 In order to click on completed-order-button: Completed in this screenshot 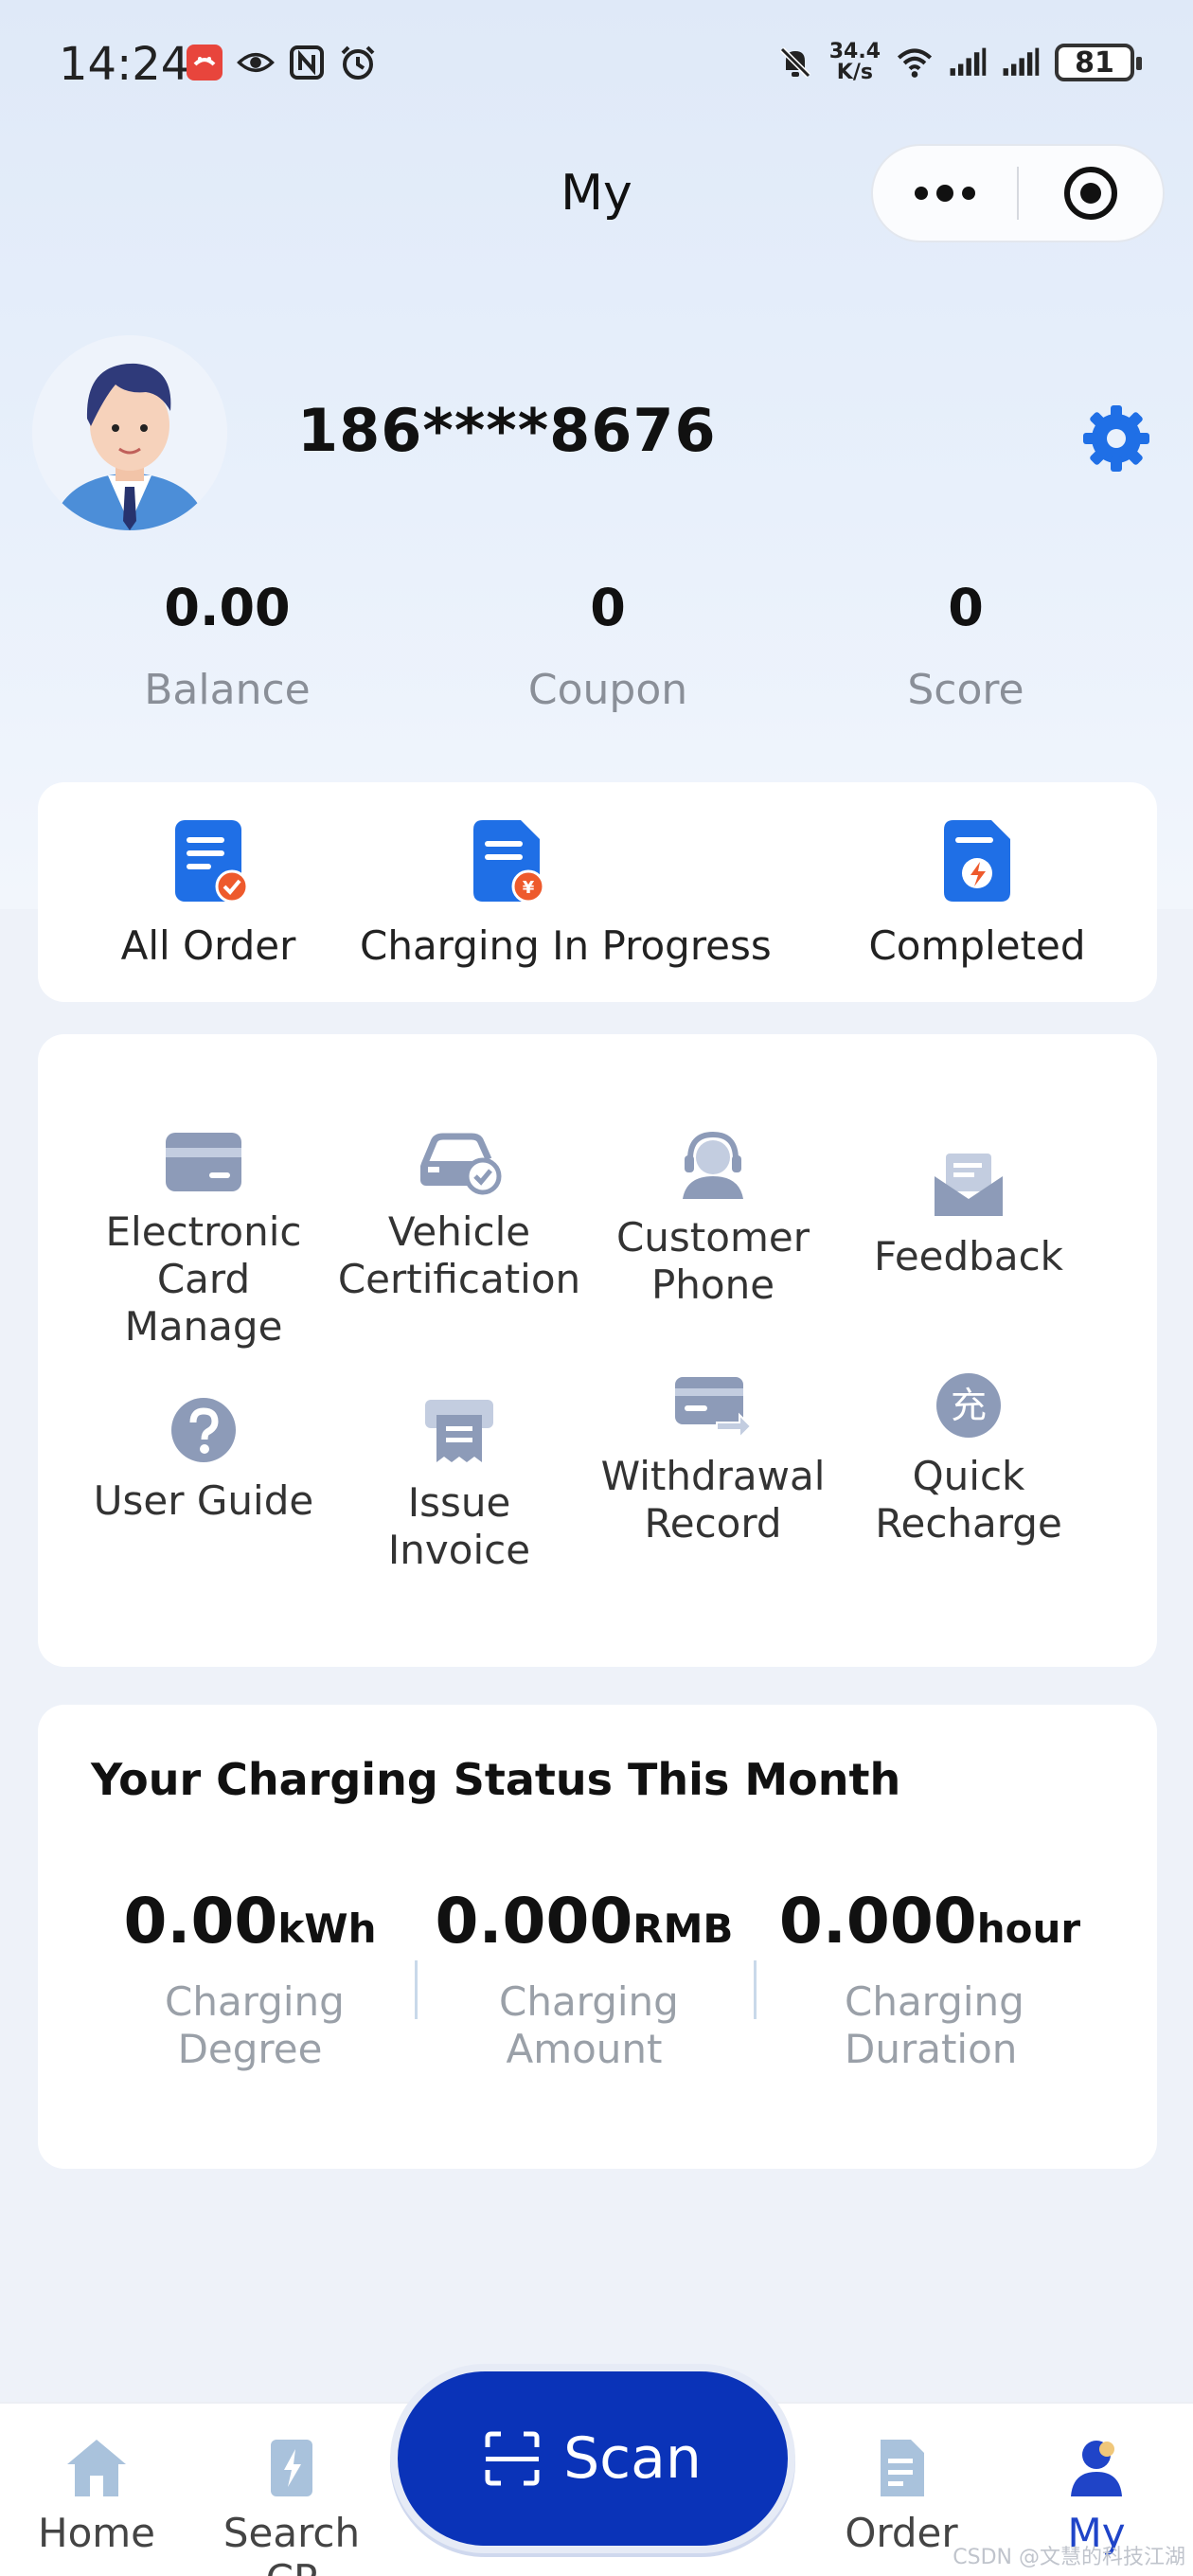, I will do `click(977, 892)`.